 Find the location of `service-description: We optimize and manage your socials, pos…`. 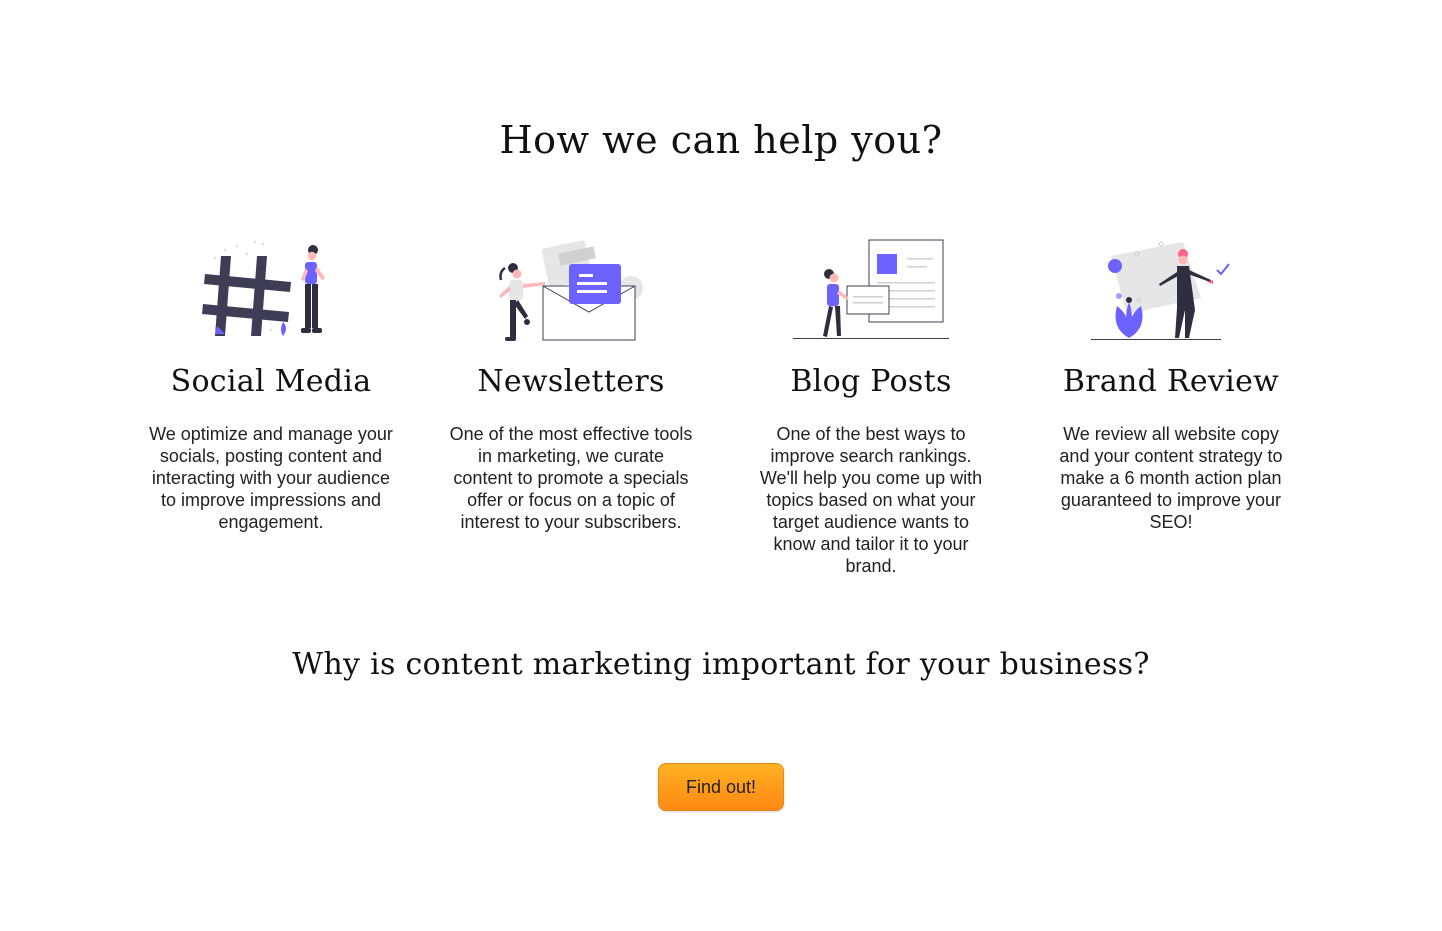

service-description: We optimize and manage your socials, pos… is located at coordinates (271, 478).